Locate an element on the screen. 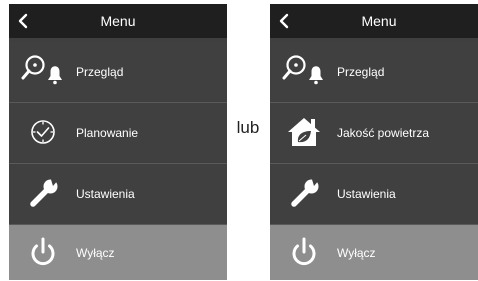 The image size is (478, 281). house-leaf-icon is located at coordinates (304, 132).